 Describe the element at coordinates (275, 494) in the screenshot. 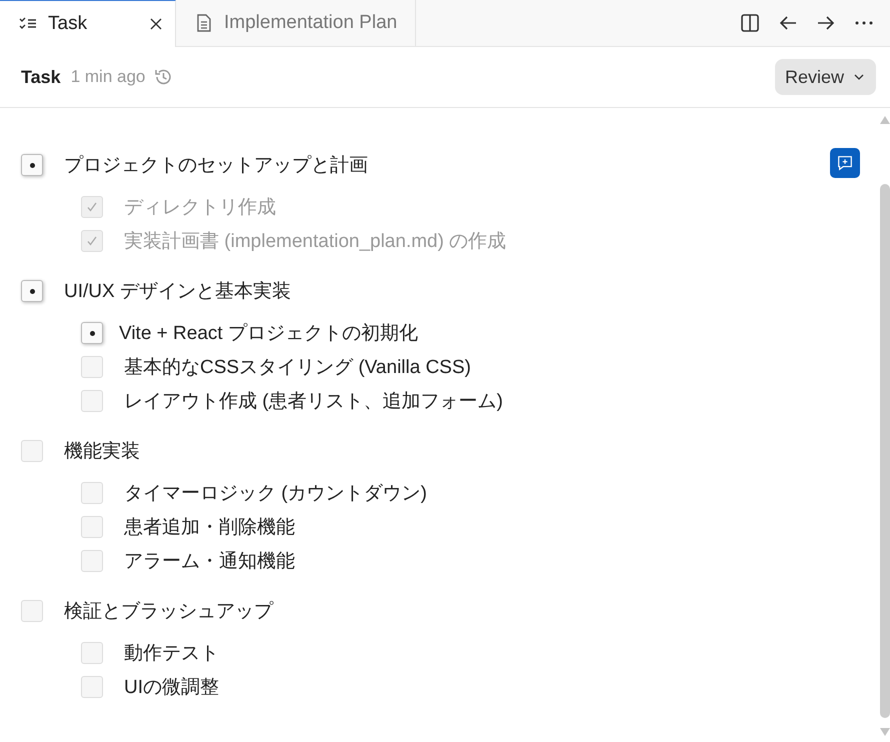

I see `task-label: タイマーロジック (カウントダウン)` at that location.